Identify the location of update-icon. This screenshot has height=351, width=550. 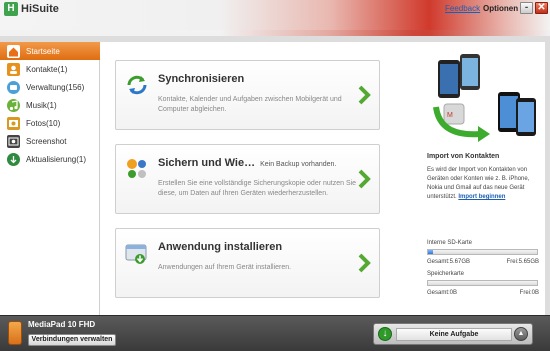
(13, 159).